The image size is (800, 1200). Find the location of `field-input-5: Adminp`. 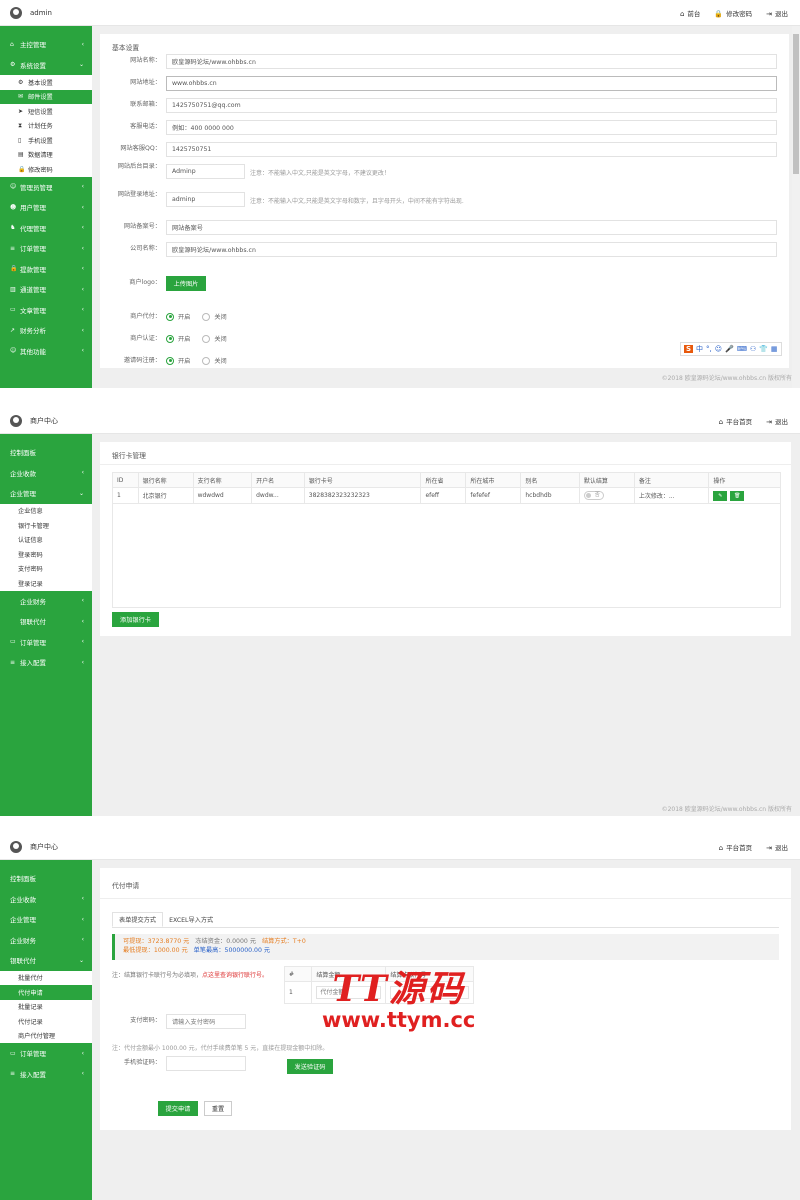

field-input-5: Adminp is located at coordinates (205, 171).